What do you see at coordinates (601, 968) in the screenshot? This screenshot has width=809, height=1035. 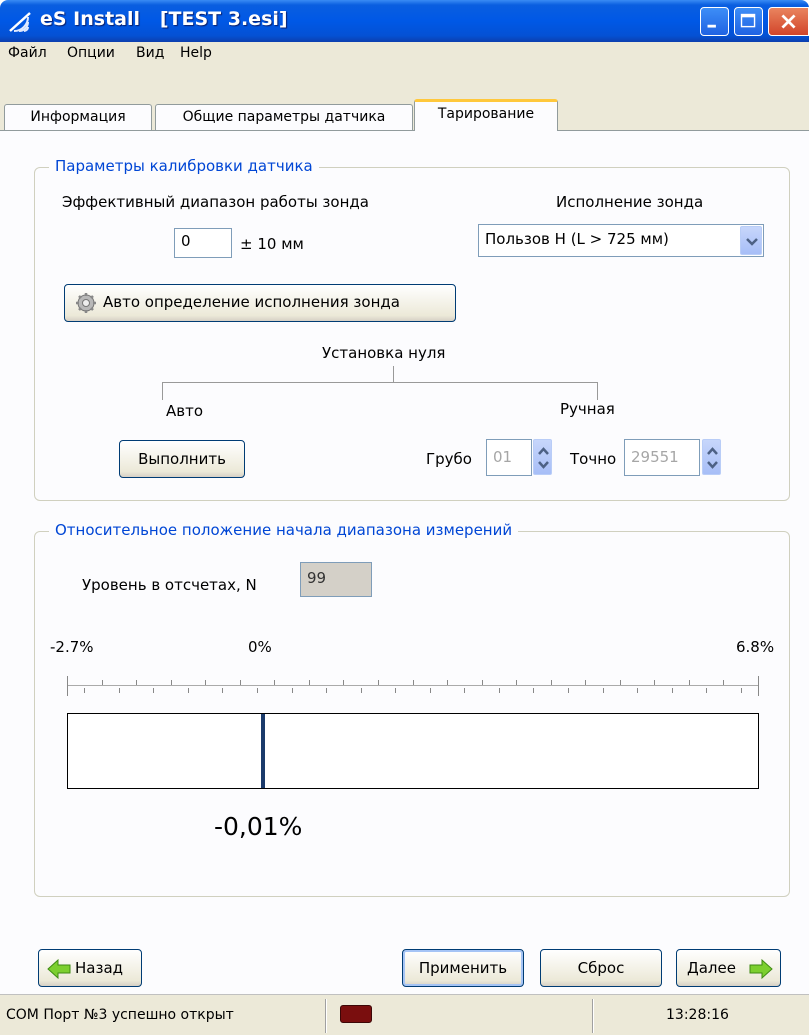 I see `reset-button: Сброс` at bounding box center [601, 968].